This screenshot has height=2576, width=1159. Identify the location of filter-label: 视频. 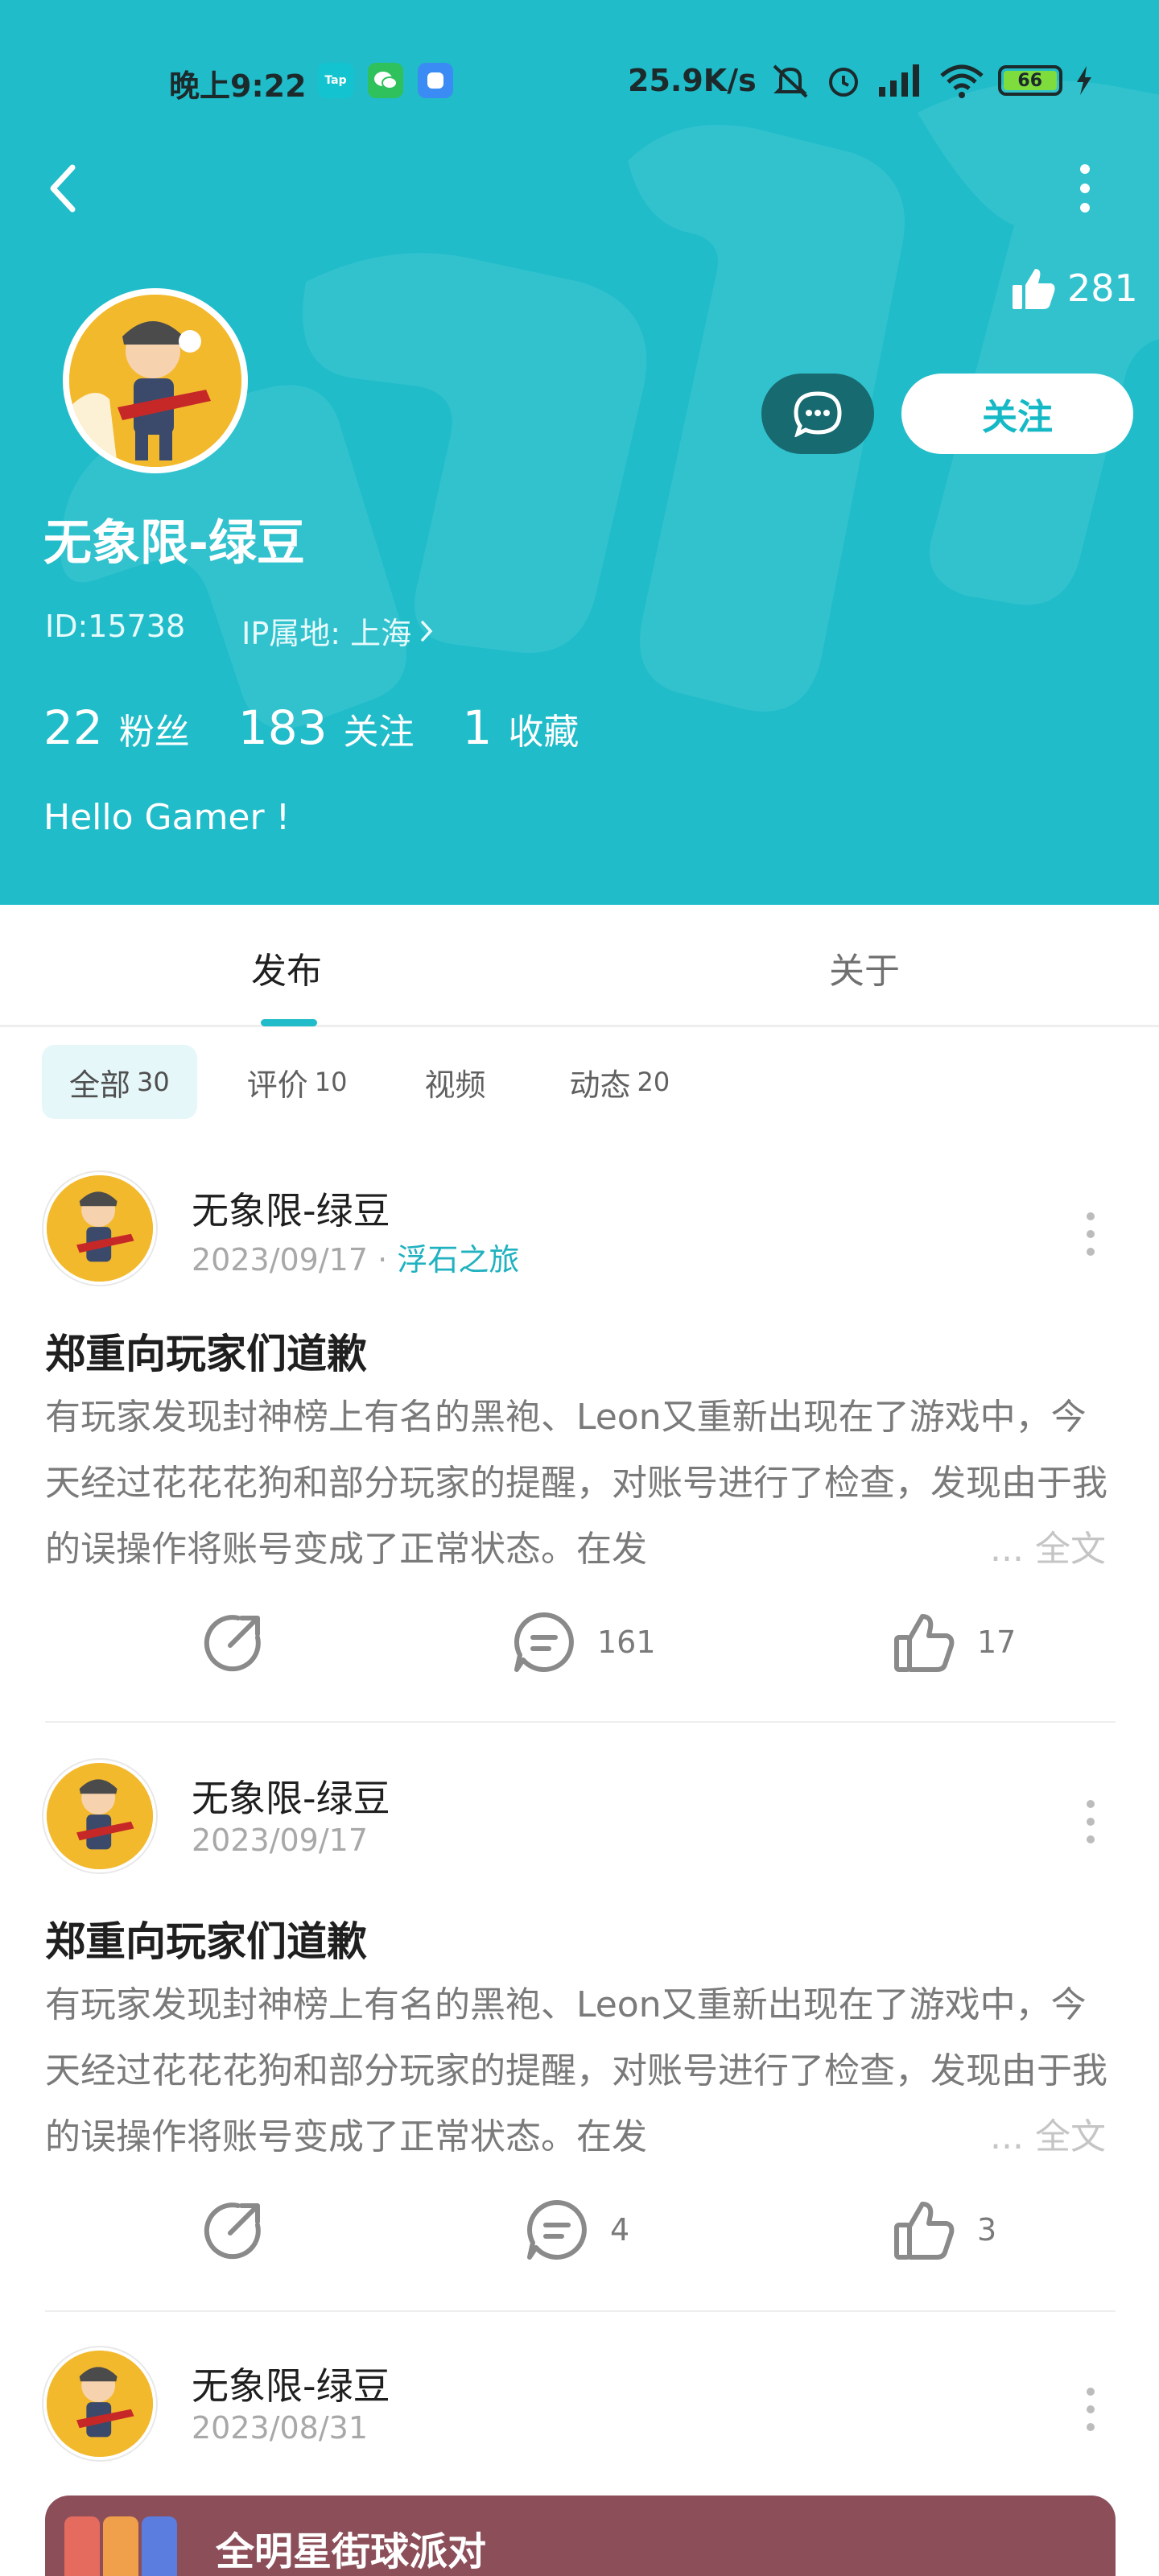
(455, 1085).